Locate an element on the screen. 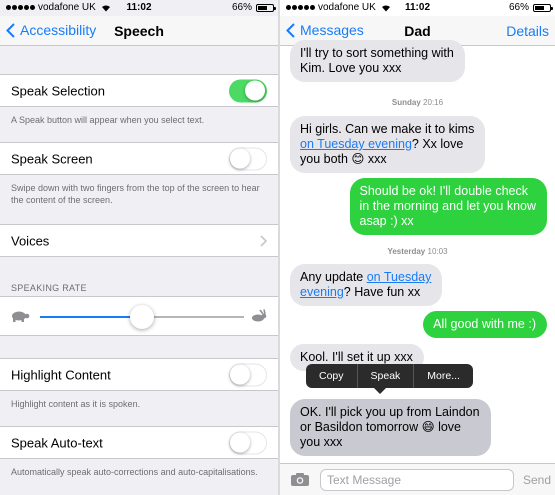 Image resolution: width=555 pixels, height=495 pixels. message-text: Hi girls. Can we make it to kims is located at coordinates (387, 129).